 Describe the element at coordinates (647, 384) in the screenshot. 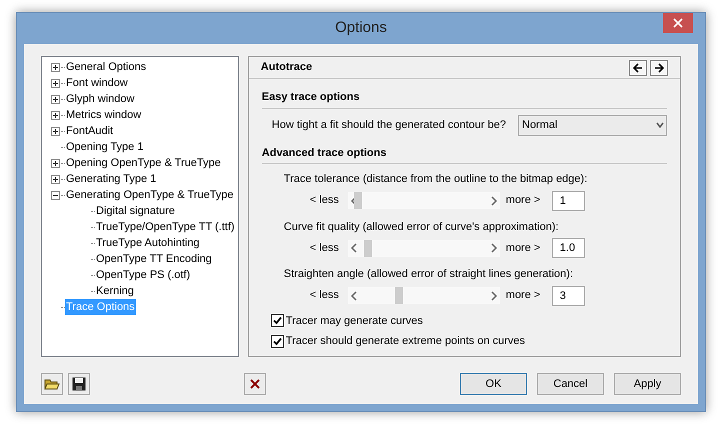

I see `dialog-button: Apply` at that location.